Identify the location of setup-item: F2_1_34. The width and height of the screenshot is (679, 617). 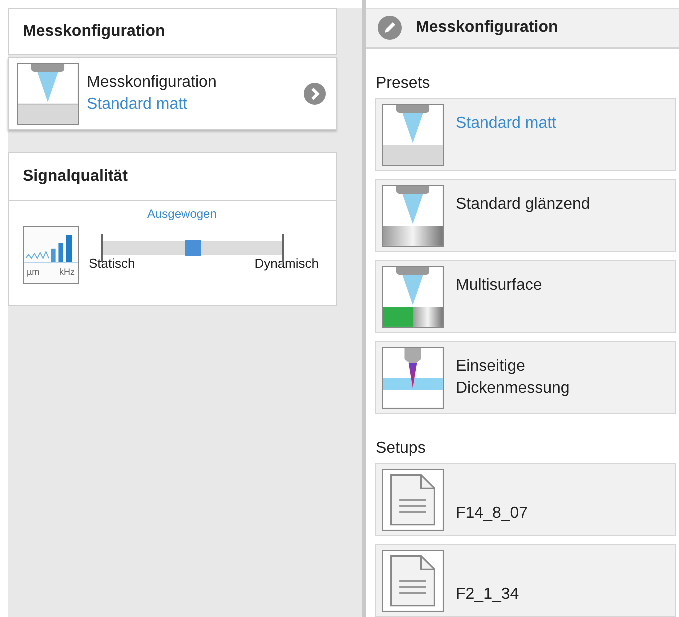
(525, 580).